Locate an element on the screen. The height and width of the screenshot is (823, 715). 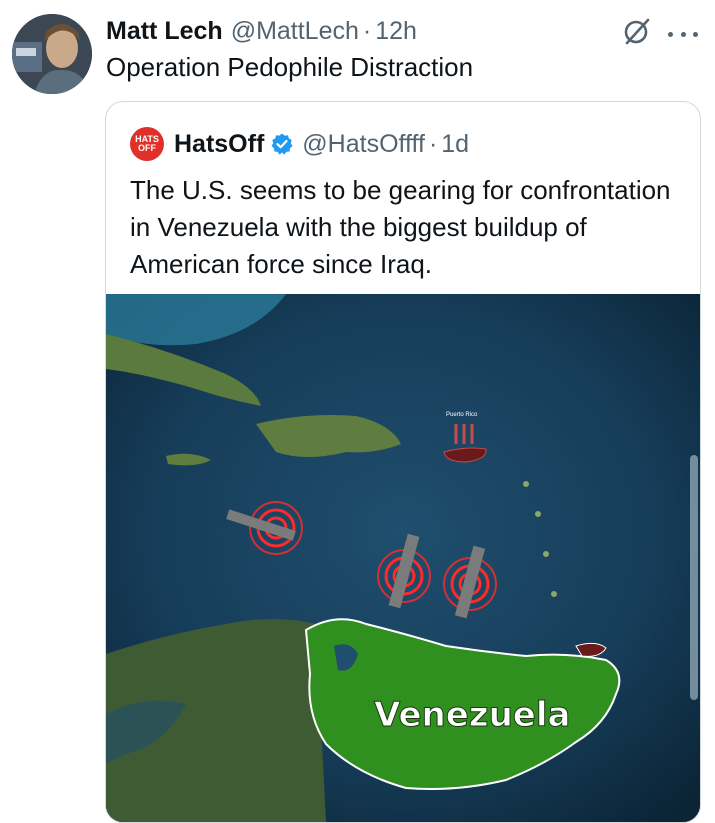
grok-icon is located at coordinates (637, 31).